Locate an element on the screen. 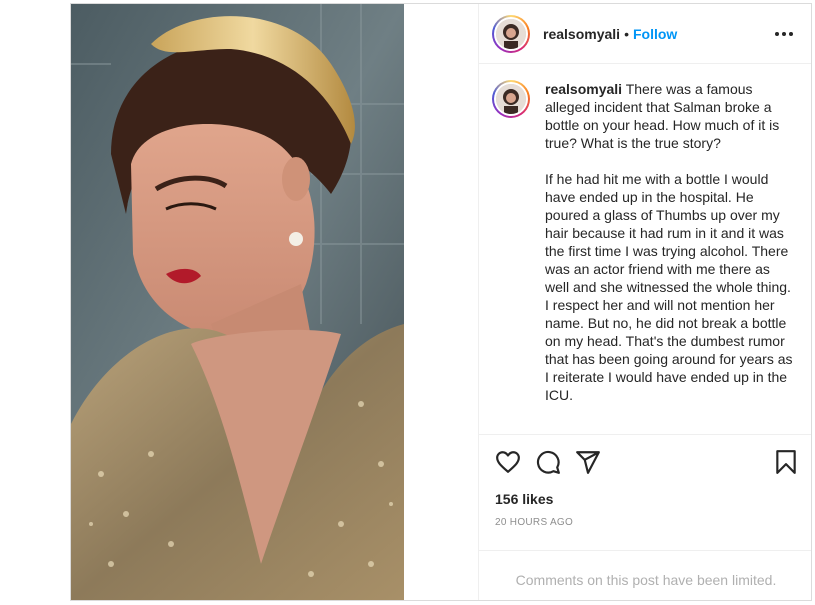 This screenshot has width=815, height=605. share-icon is located at coordinates (588, 462).